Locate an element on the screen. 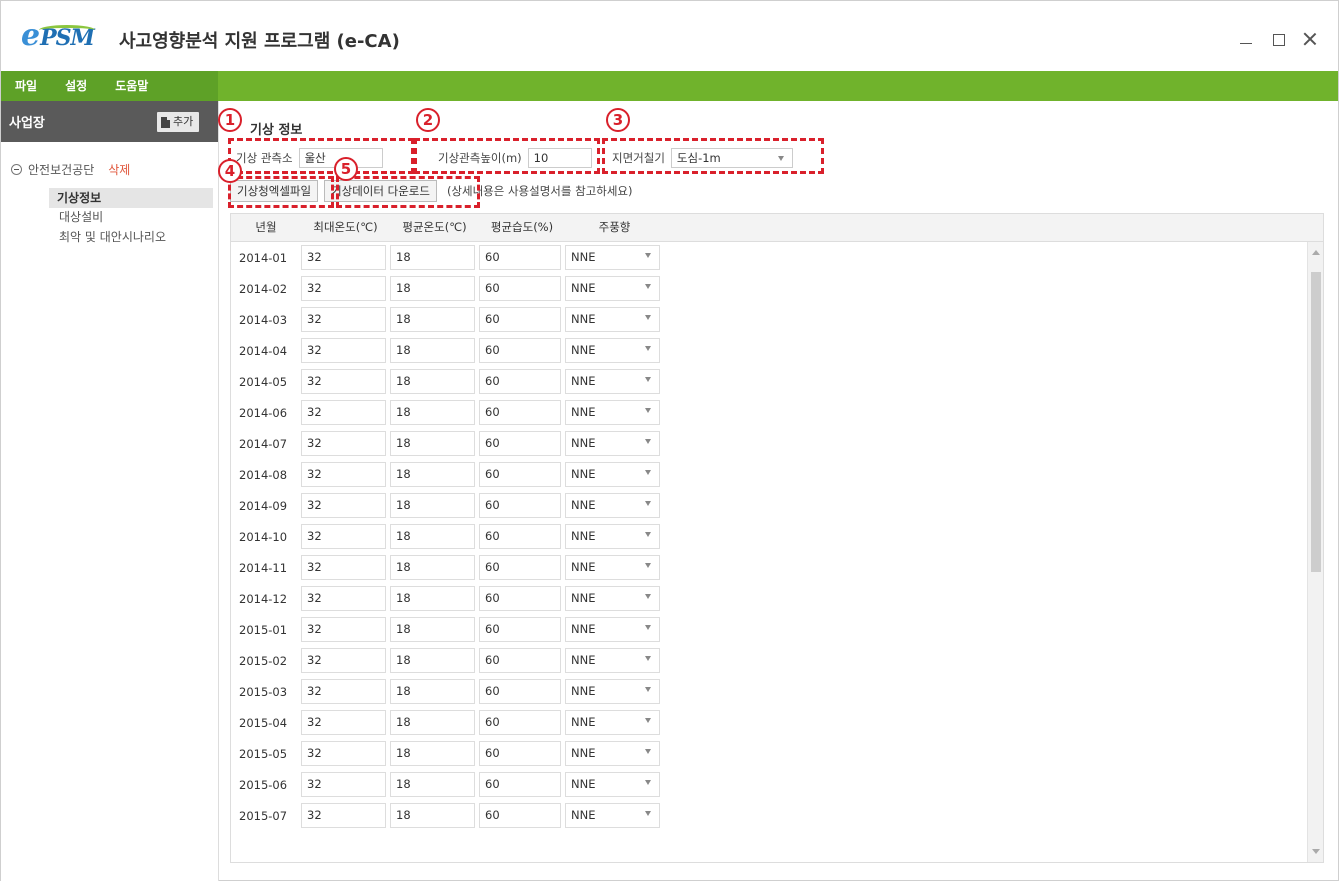 The width and height of the screenshot is (1339, 881). menu-settings: 설정 is located at coordinates (76, 86).